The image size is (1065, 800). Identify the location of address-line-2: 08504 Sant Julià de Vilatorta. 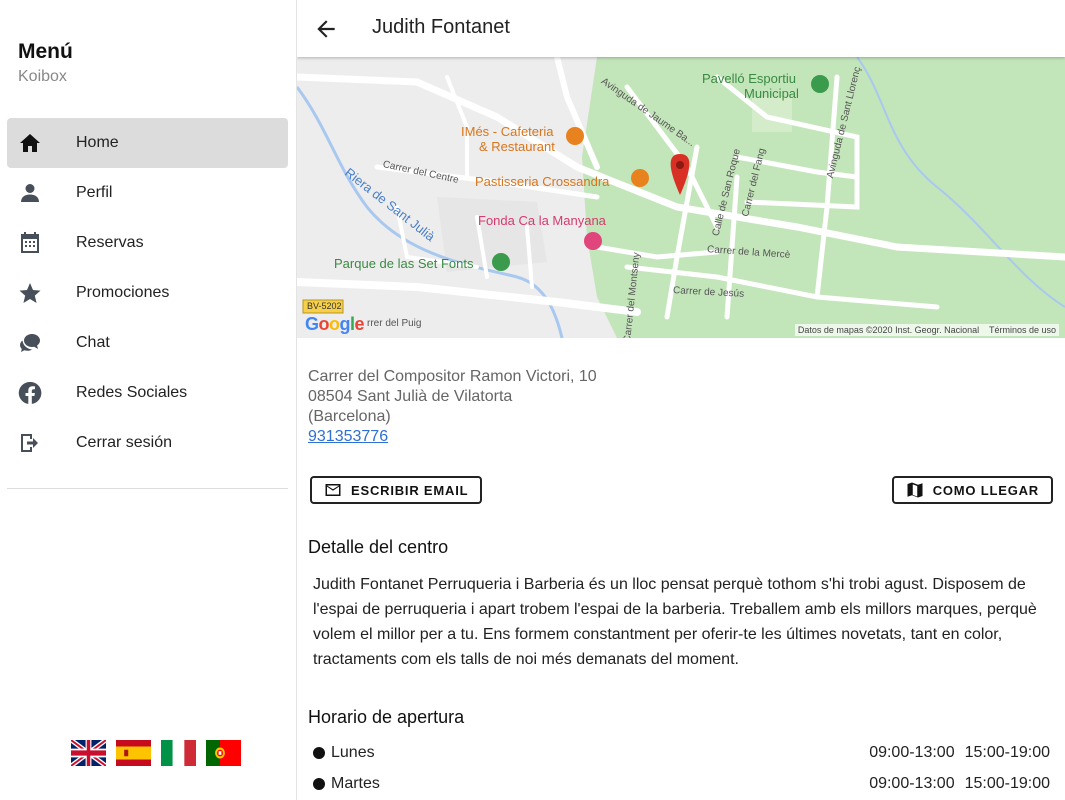
(410, 396).